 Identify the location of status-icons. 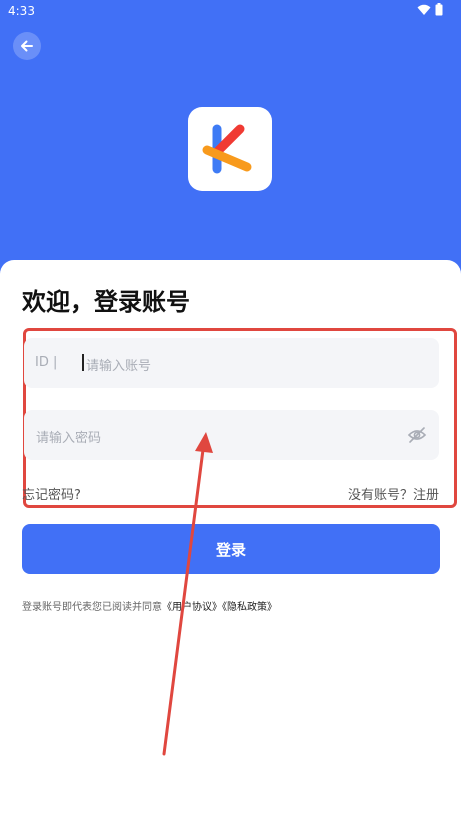
(430, 9).